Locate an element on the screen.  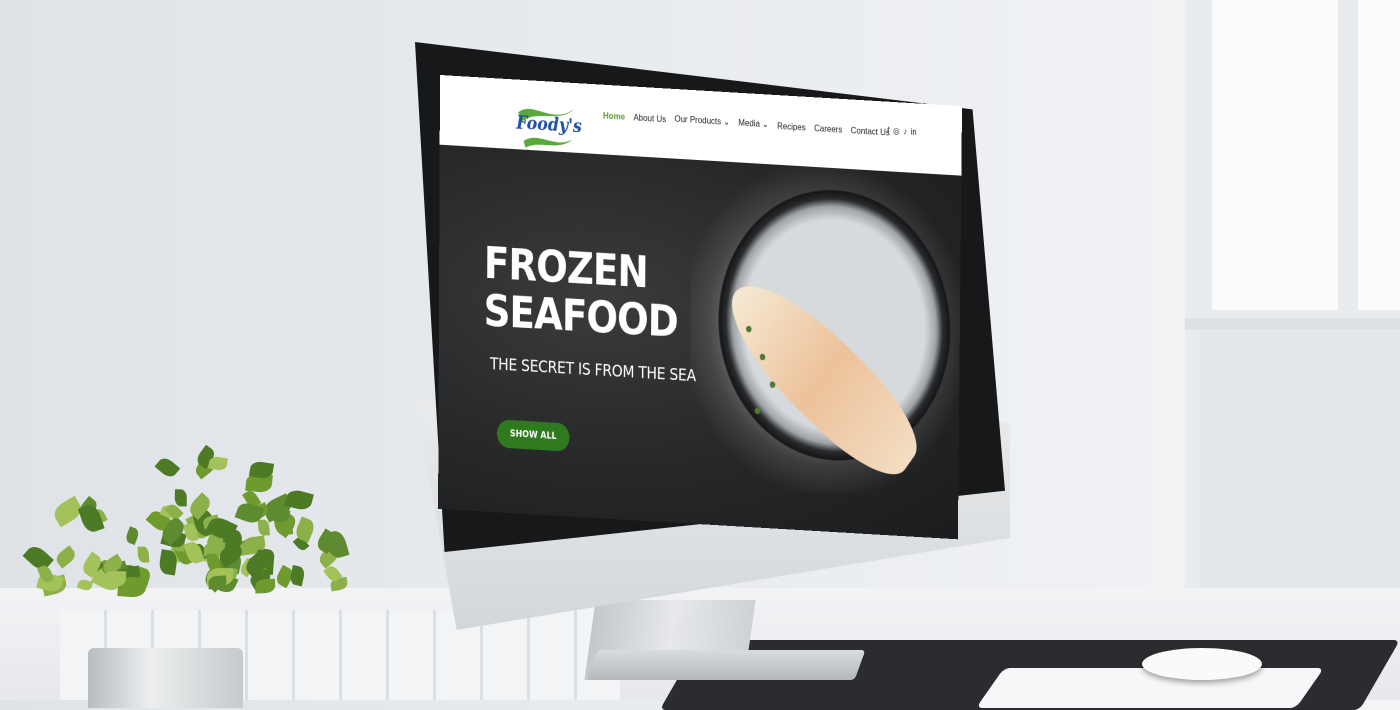
nav-our-products: Our Products ⌄ is located at coordinates (702, 120).